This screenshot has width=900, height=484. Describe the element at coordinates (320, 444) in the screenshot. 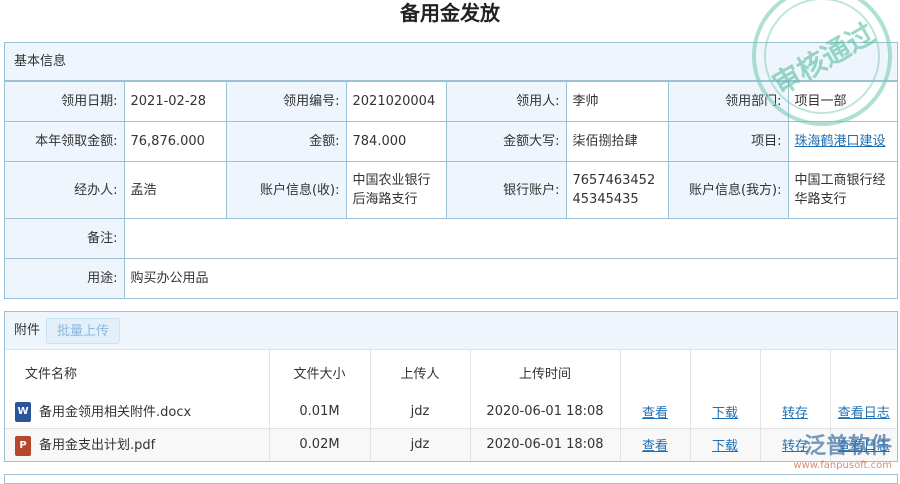

I see `file-size: 0.02M` at that location.